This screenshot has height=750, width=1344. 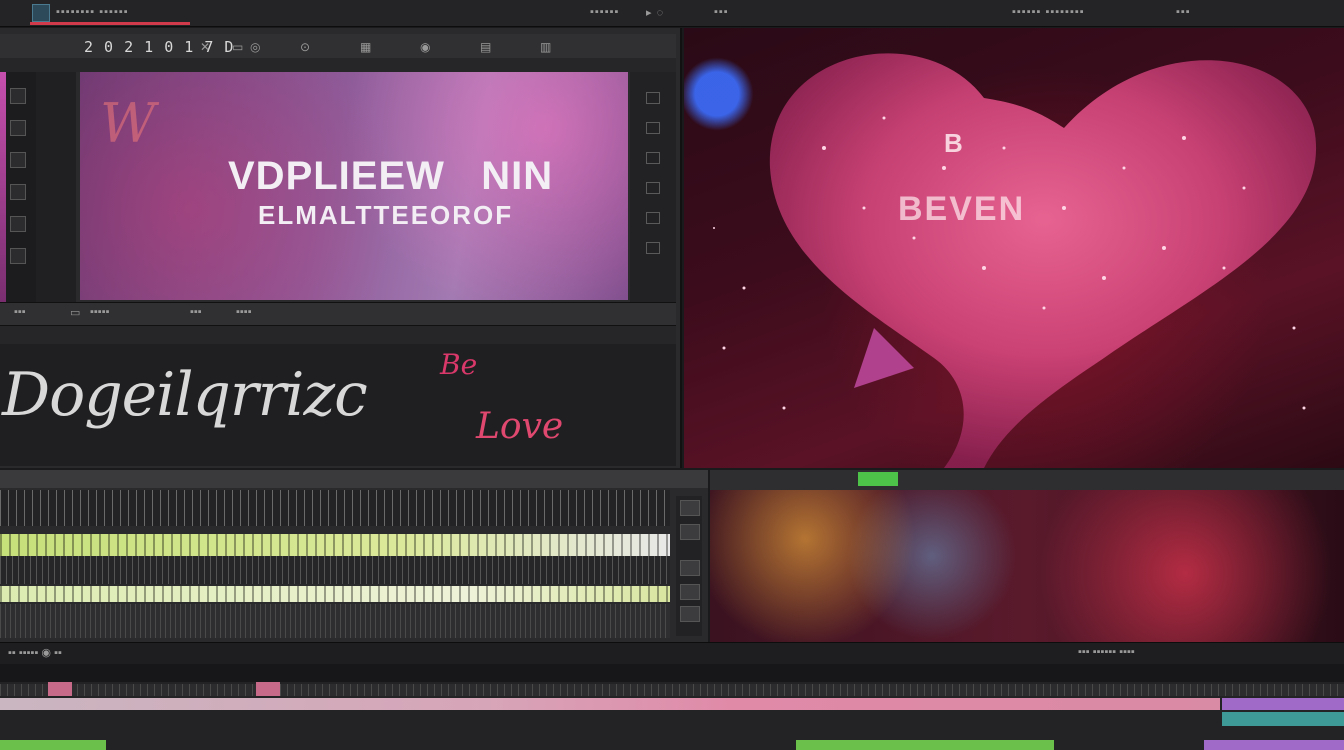 I want to click on play-record-icons: ▸ ◌, so click(x=655, y=12).